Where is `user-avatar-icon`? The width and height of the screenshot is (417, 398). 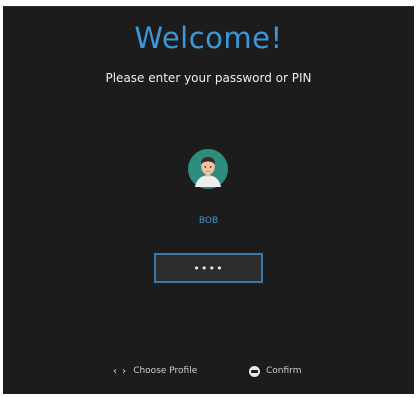 user-avatar-icon is located at coordinates (208, 169).